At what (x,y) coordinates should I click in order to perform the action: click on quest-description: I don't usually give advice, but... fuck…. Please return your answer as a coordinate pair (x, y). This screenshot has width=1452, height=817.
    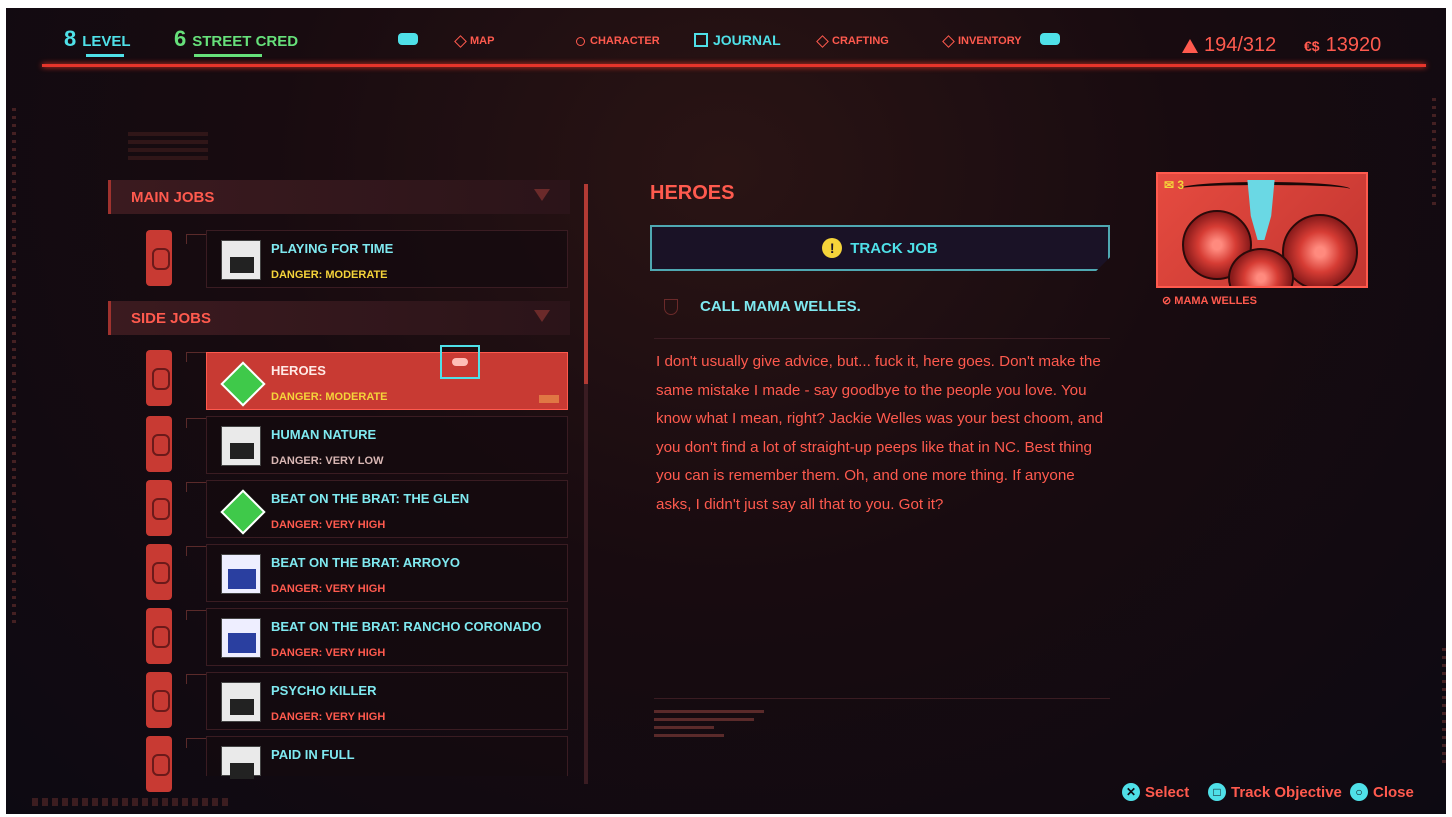
    Looking at the image, I should click on (880, 433).